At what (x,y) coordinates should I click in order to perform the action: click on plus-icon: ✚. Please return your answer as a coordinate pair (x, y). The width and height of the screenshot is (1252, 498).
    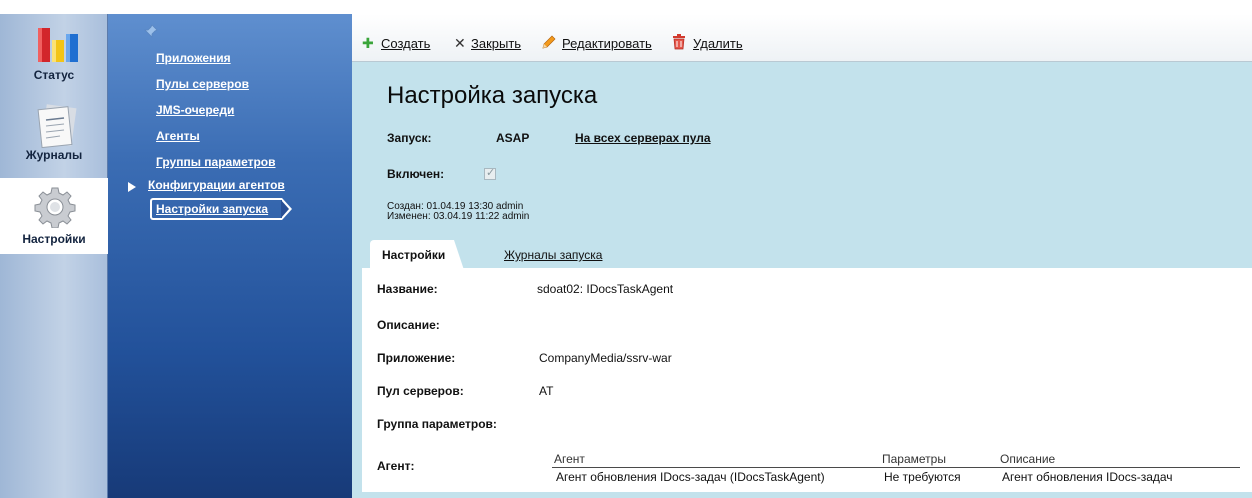
    Looking at the image, I should click on (368, 43).